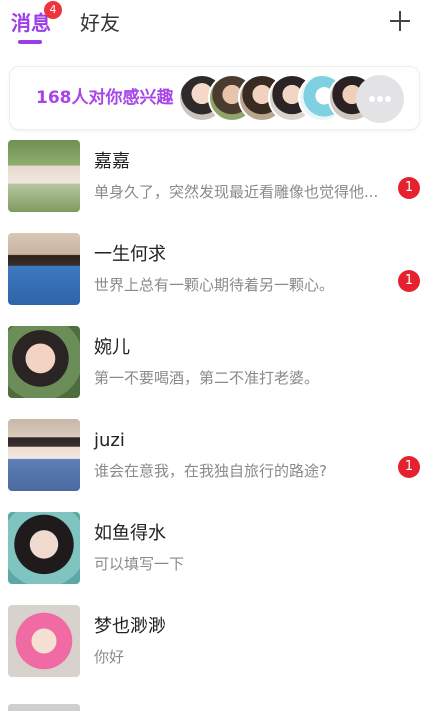 Image resolution: width=428 pixels, height=711 pixels. Describe the element at coordinates (207, 378) in the screenshot. I see `last-message: 第一不要喝酒，第二不准打老婆。` at that location.